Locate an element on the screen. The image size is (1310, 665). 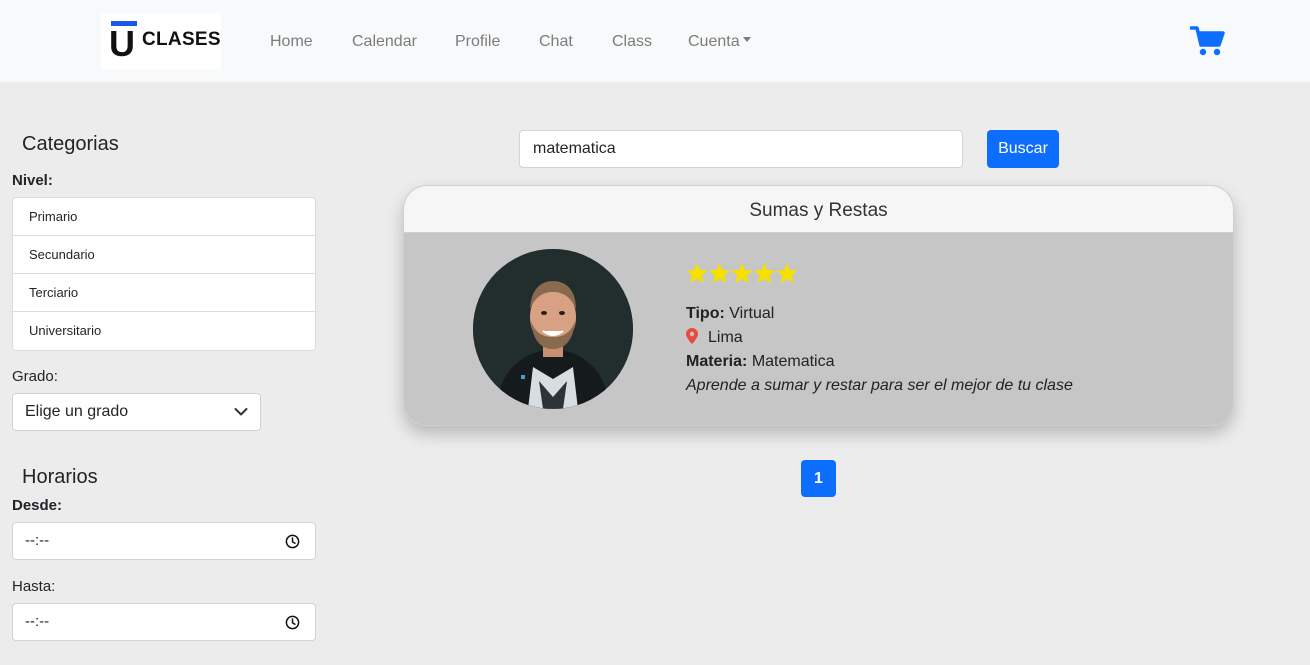
horarios-title: Horarios is located at coordinates (60, 477).